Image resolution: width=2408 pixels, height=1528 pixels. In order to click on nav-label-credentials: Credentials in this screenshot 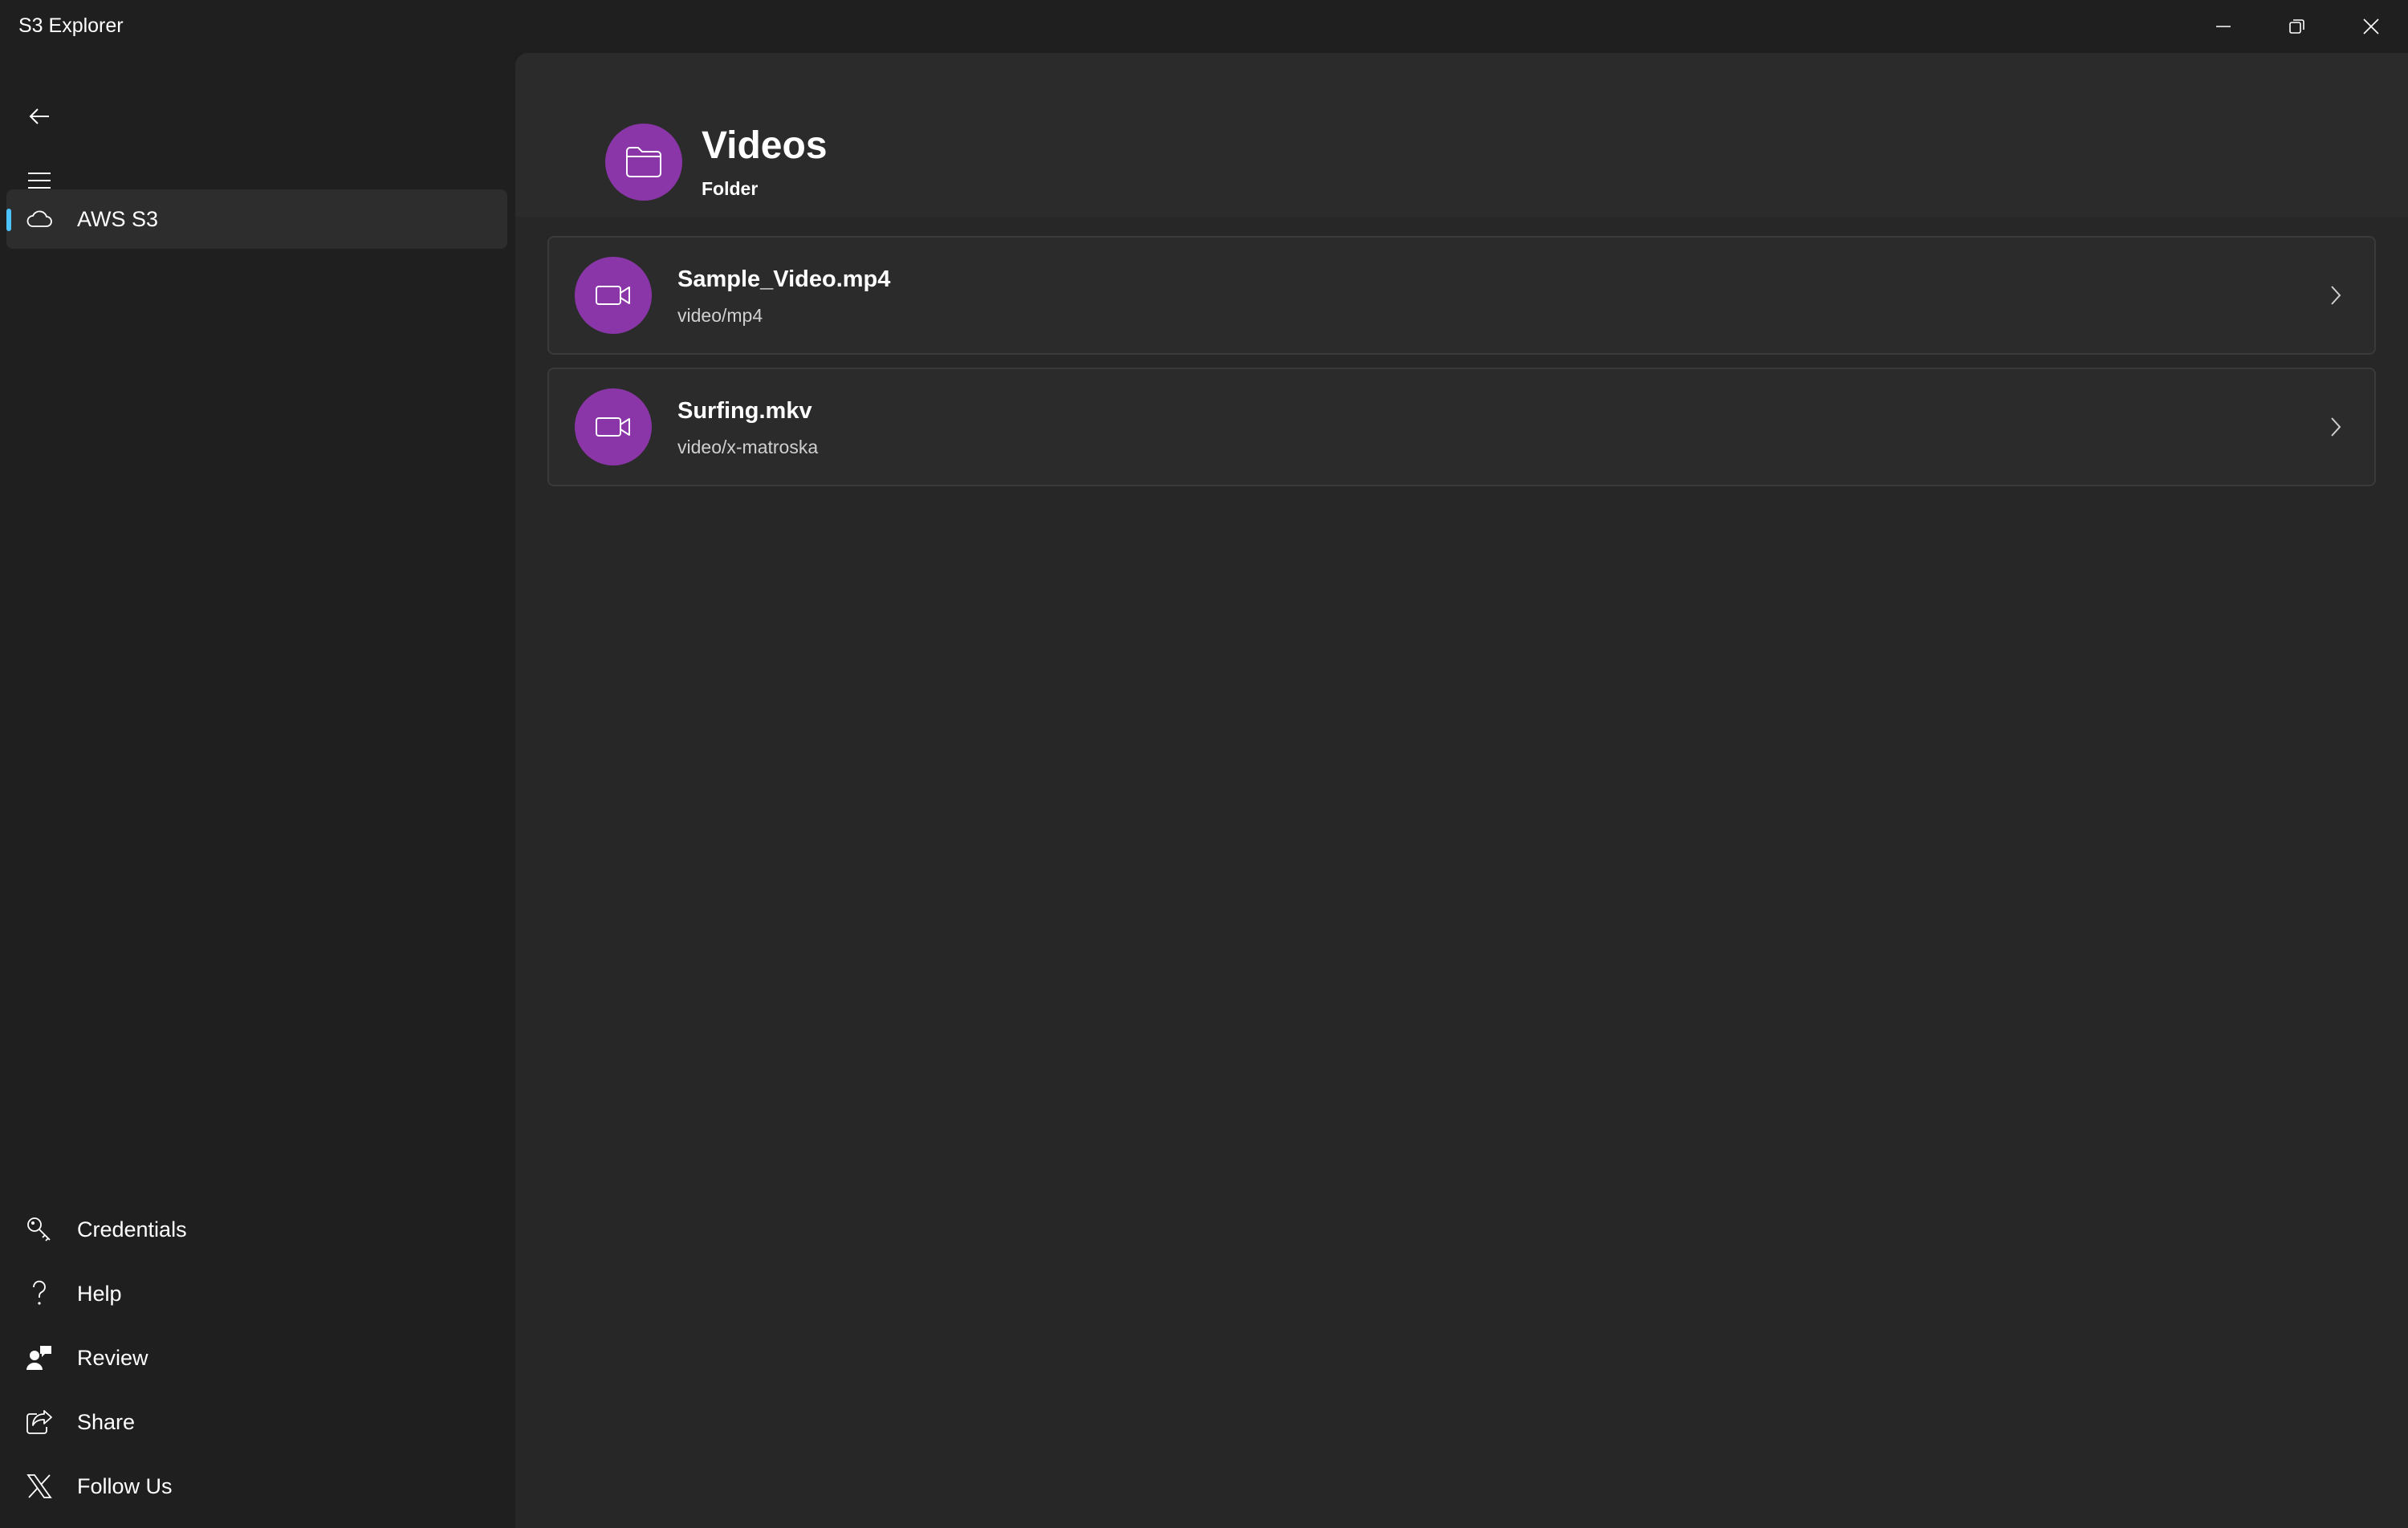, I will do `click(132, 1229)`.